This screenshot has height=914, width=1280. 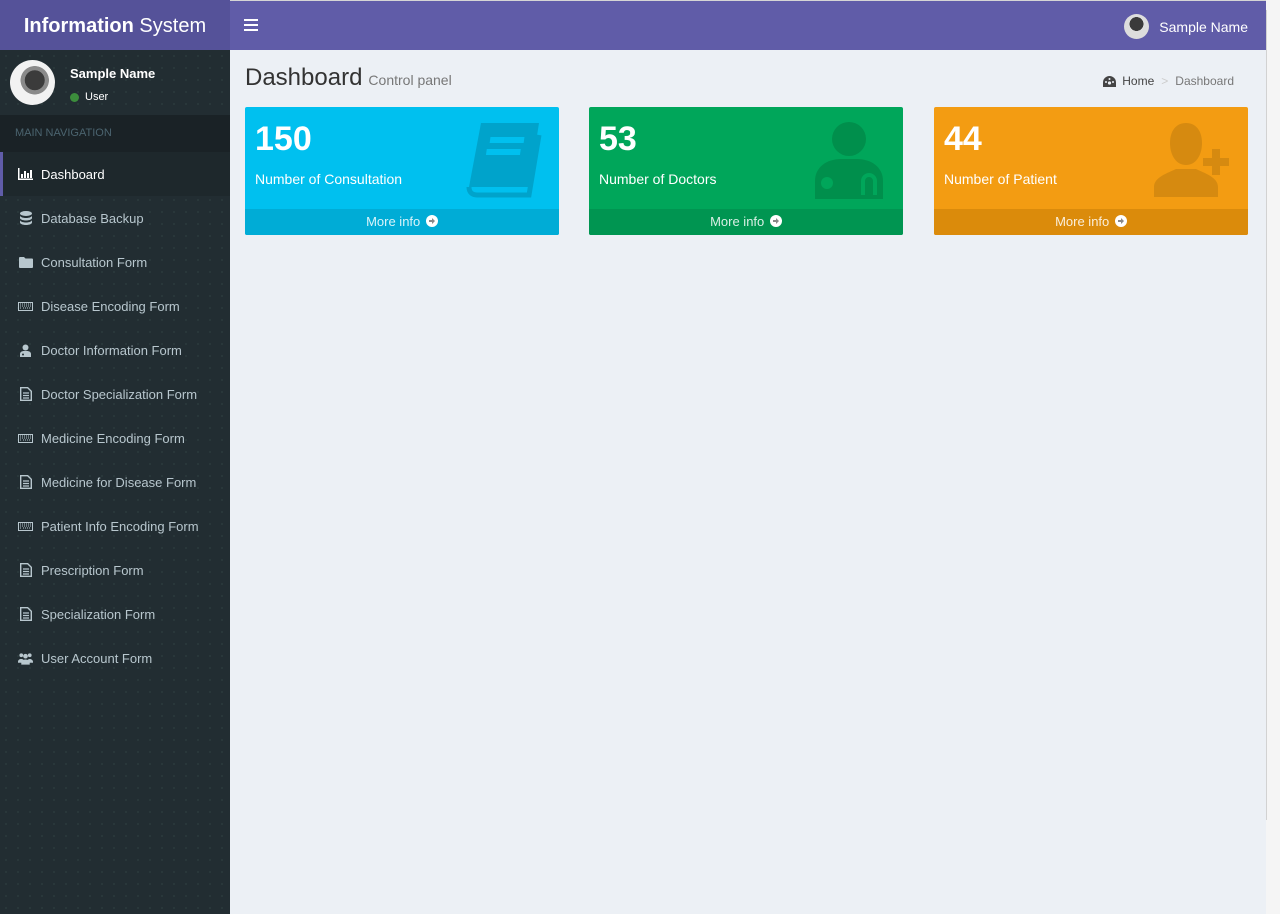 I want to click on sidebar-item-user-account-form: User Account Form, so click(x=115, y=658).